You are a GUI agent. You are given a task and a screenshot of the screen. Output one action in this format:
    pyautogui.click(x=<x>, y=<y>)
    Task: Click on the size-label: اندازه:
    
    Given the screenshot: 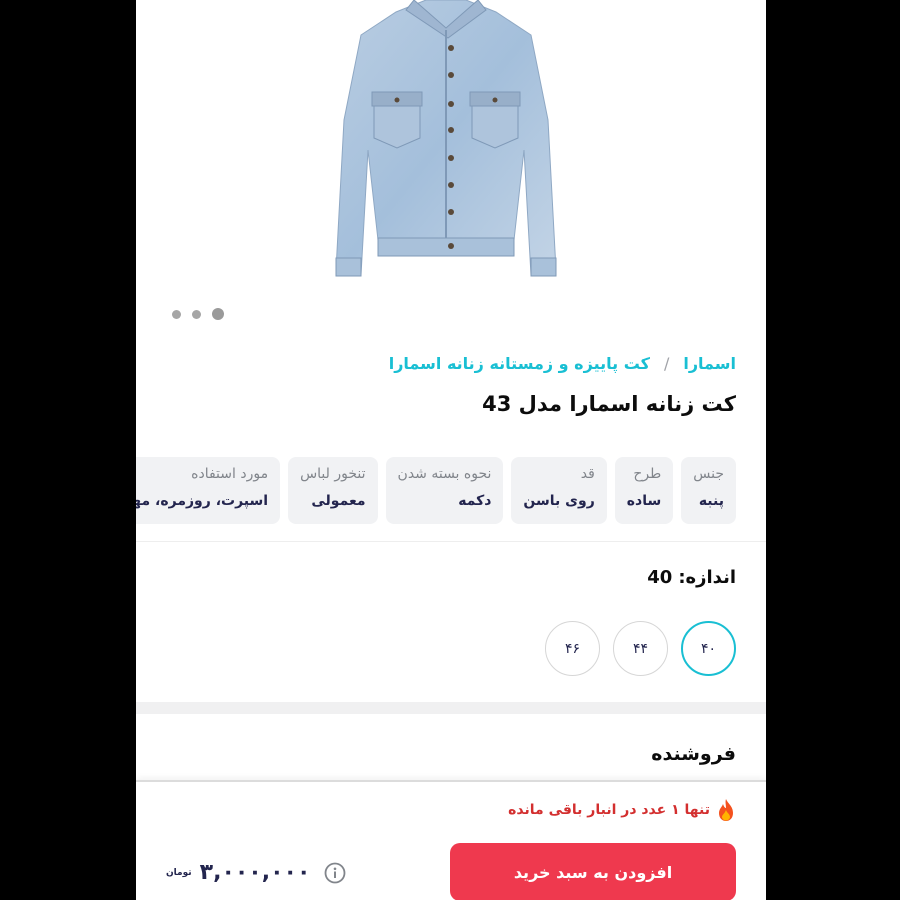 What is the action you would take?
    pyautogui.click(x=707, y=577)
    